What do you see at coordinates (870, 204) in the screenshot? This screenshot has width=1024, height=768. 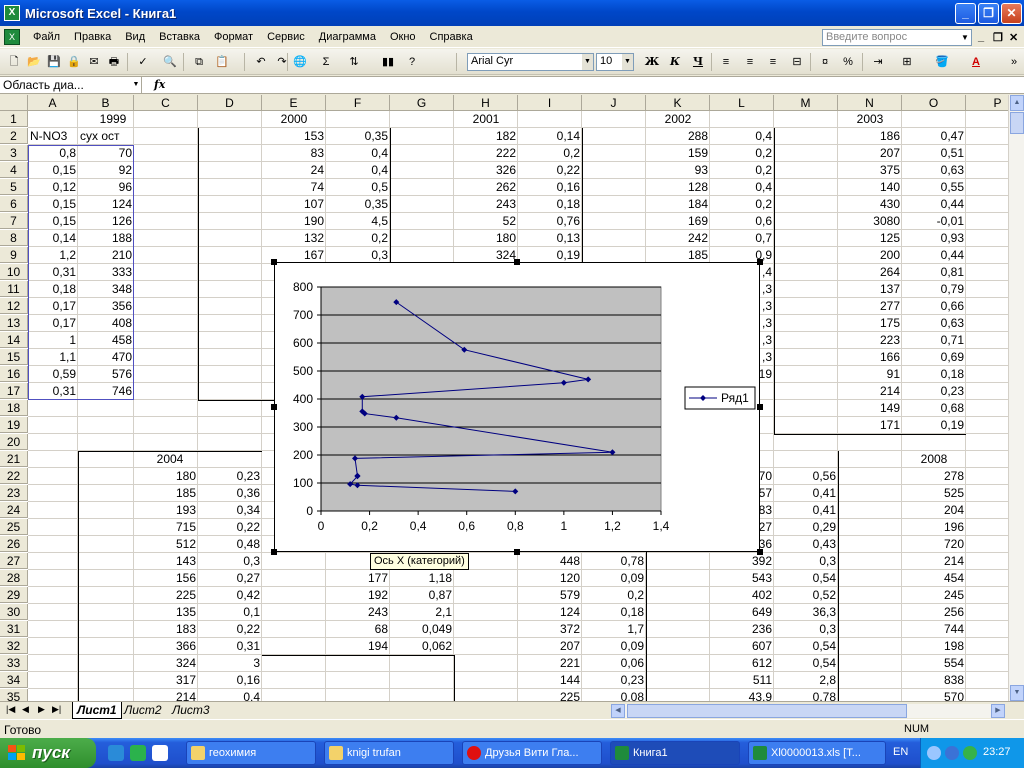 I see `cell-n6: 430` at bounding box center [870, 204].